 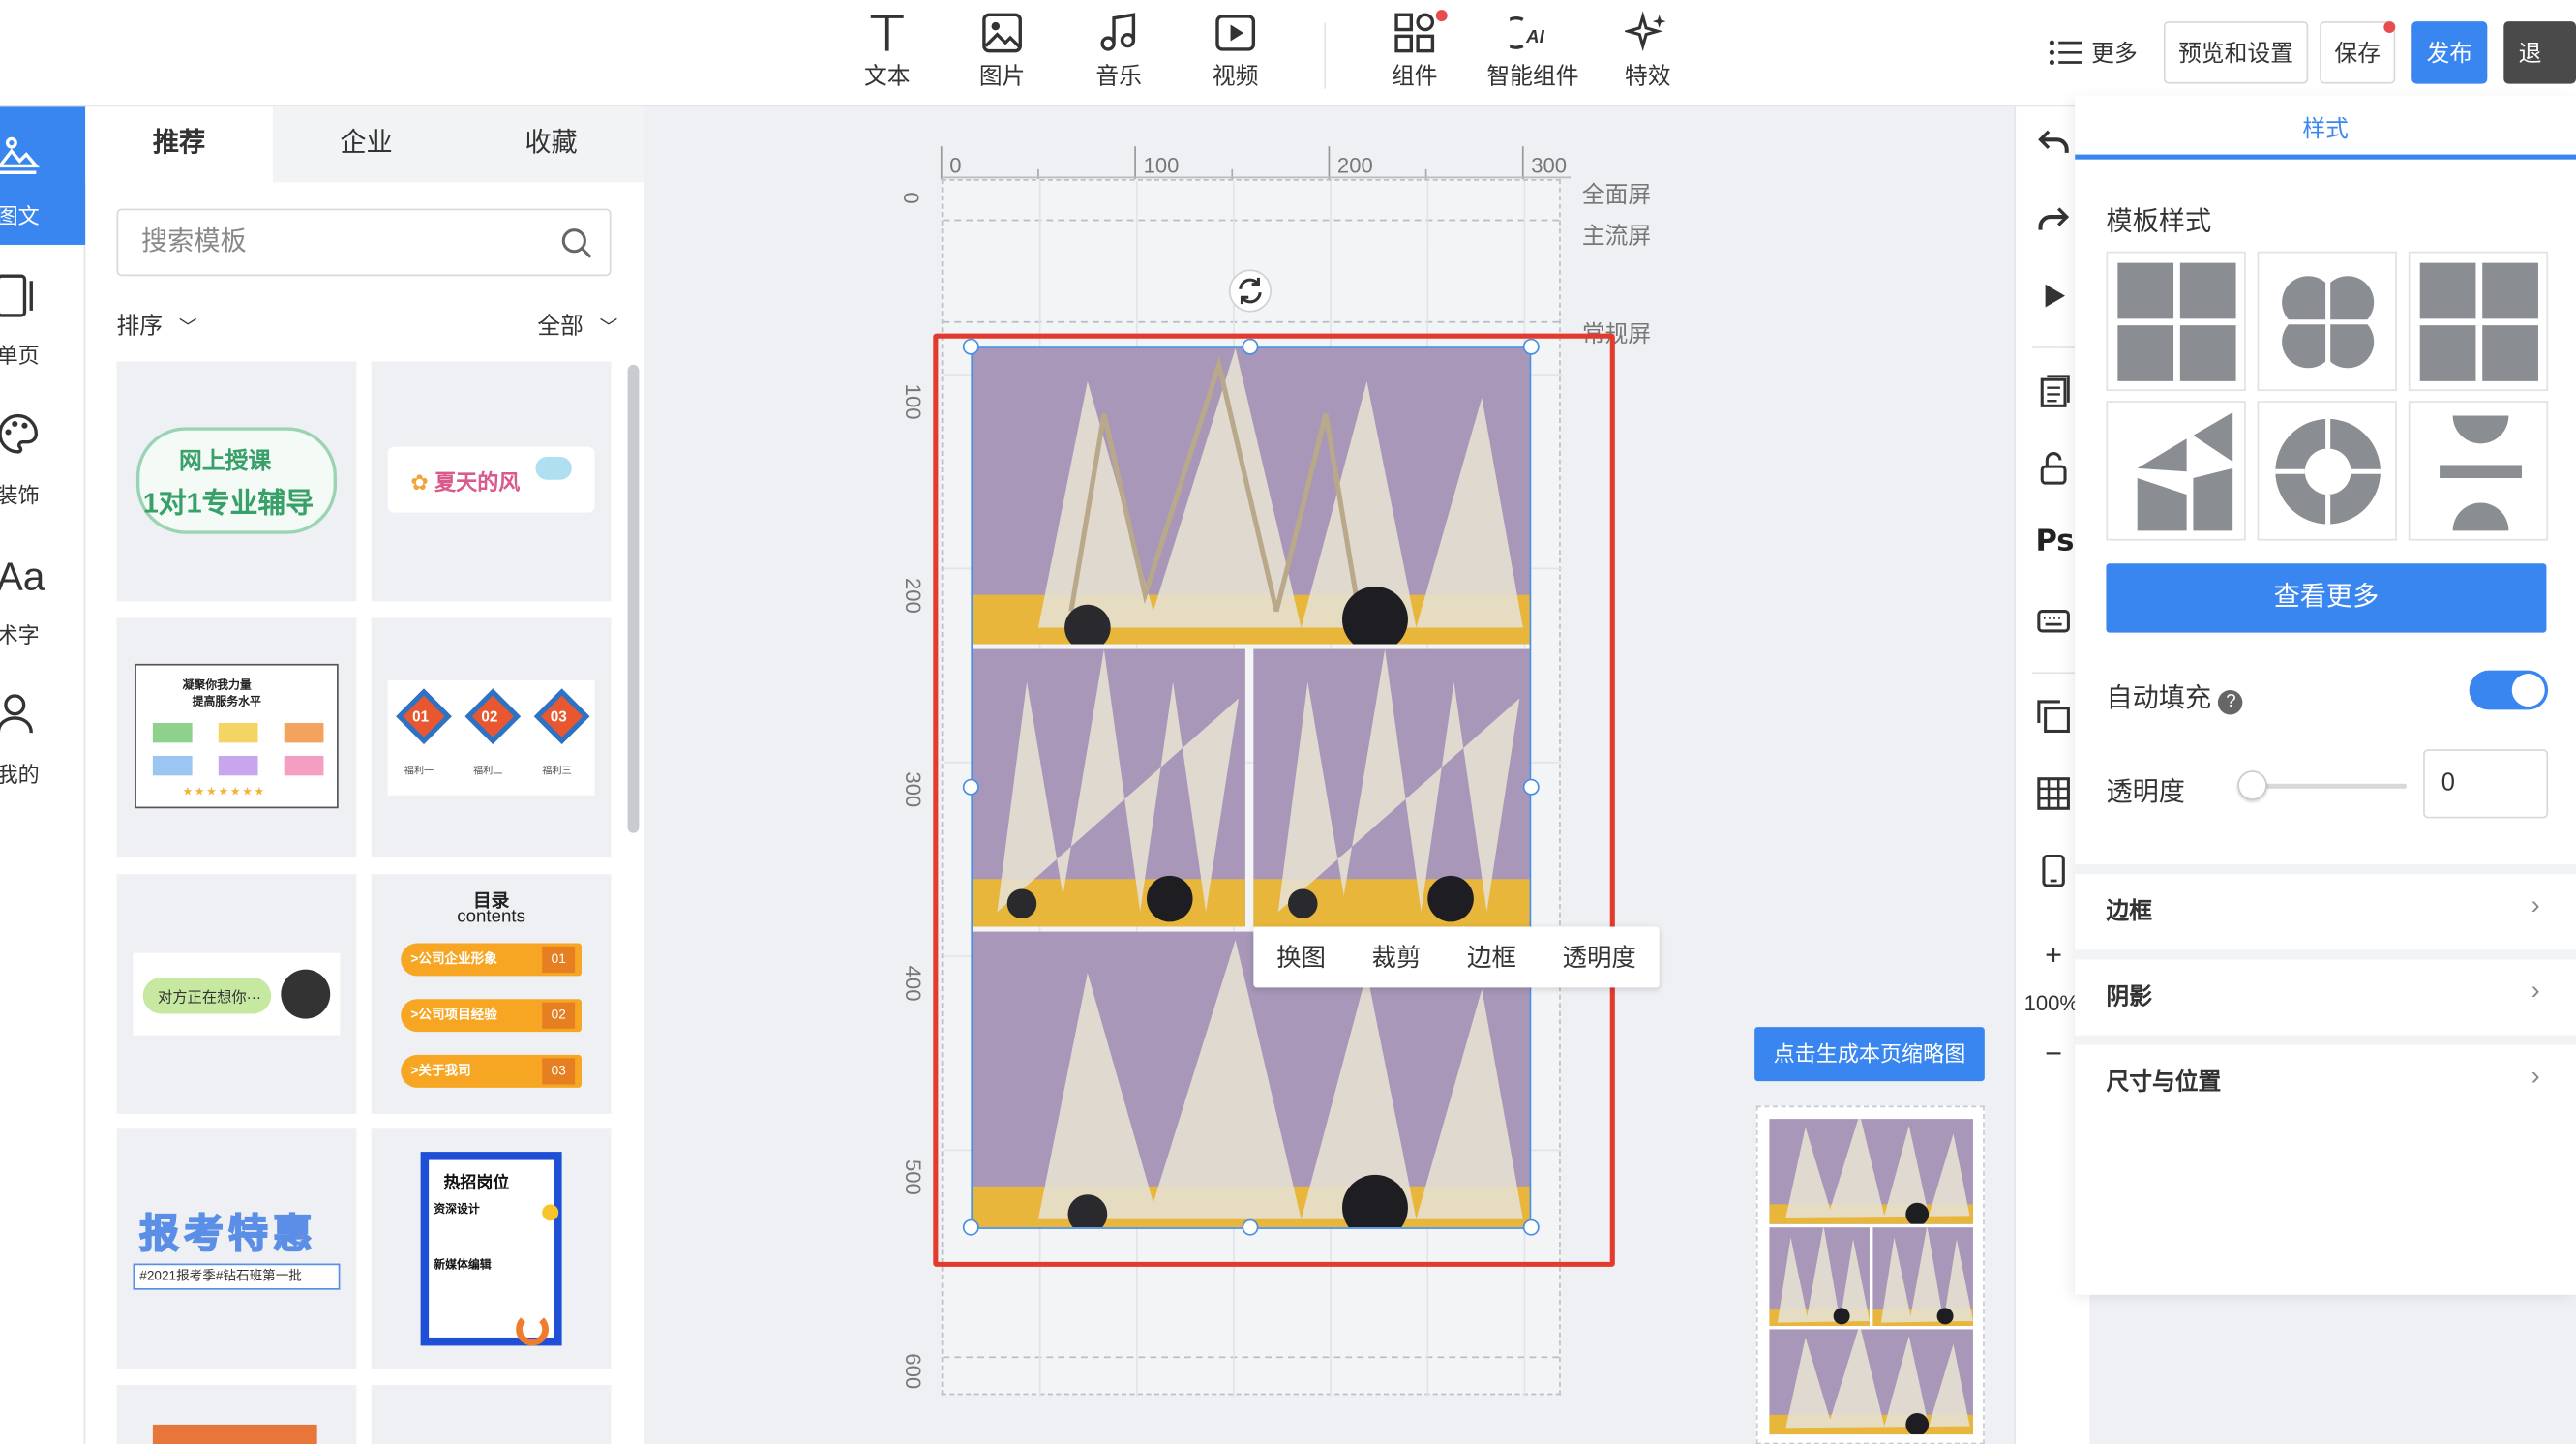 What do you see at coordinates (491, 737) in the screenshot?
I see `template-card: 01 02 03 福利一 福利二 福利三` at bounding box center [491, 737].